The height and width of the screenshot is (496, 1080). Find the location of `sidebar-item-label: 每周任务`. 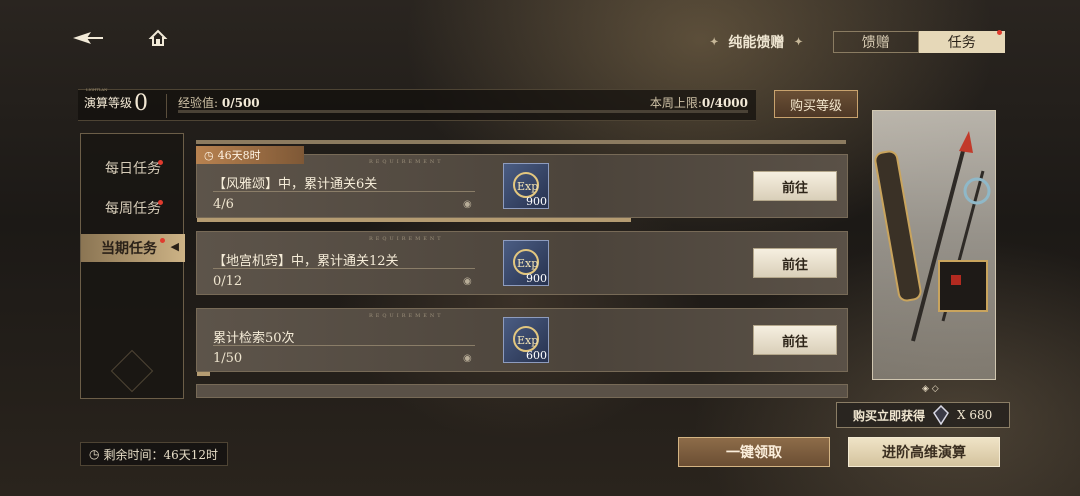

sidebar-item-label: 每周任务 is located at coordinates (133, 209).